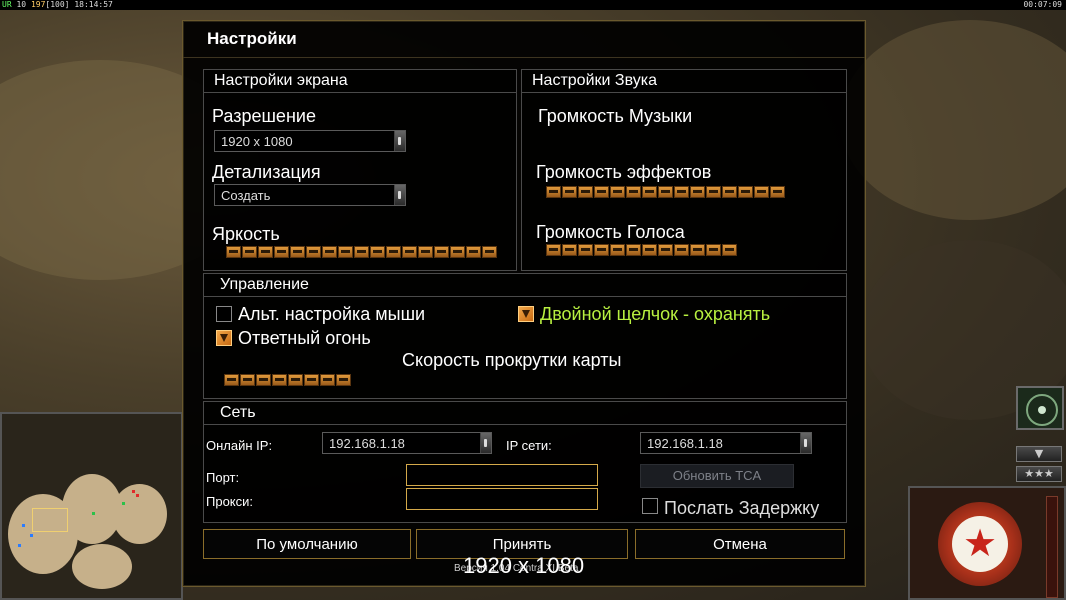  I want to click on online-ip-dropdown: 192.168.1.18, so click(407, 443).